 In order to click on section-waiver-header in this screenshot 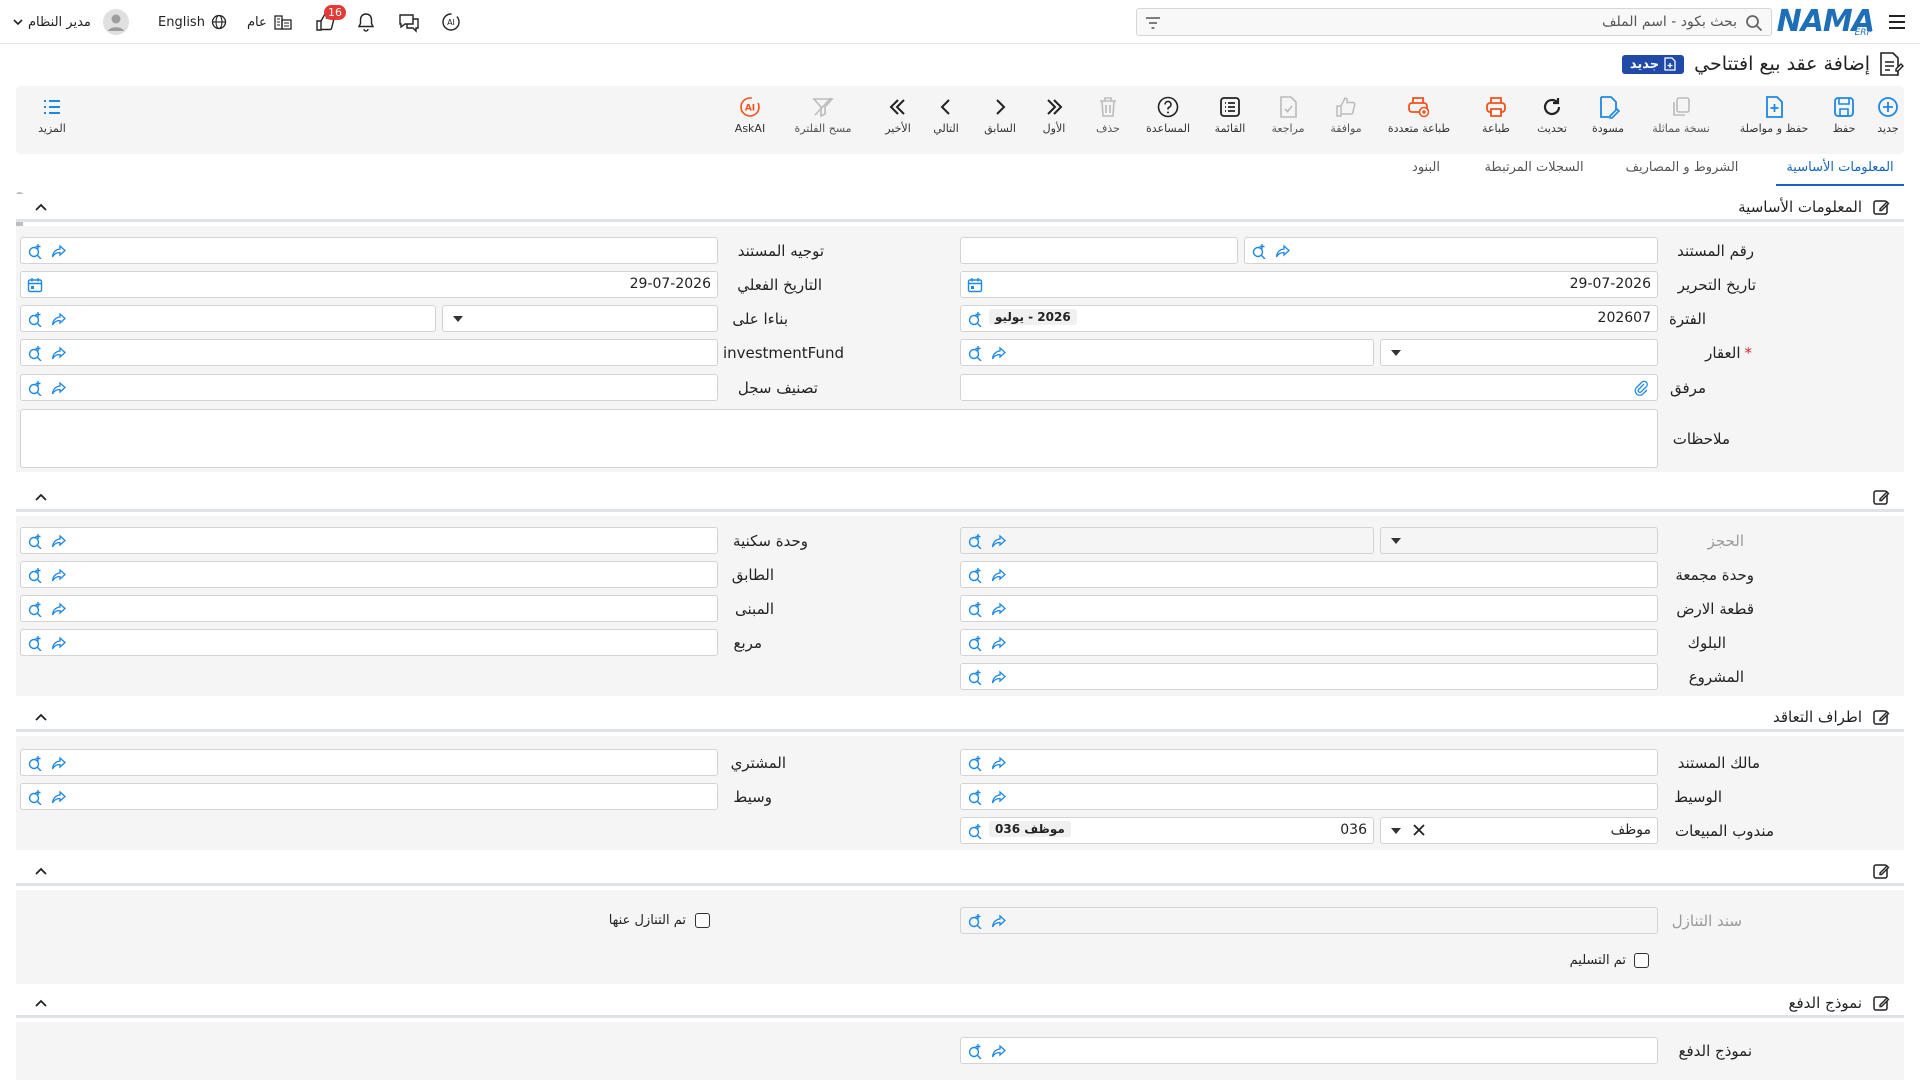, I will do `click(960, 872)`.